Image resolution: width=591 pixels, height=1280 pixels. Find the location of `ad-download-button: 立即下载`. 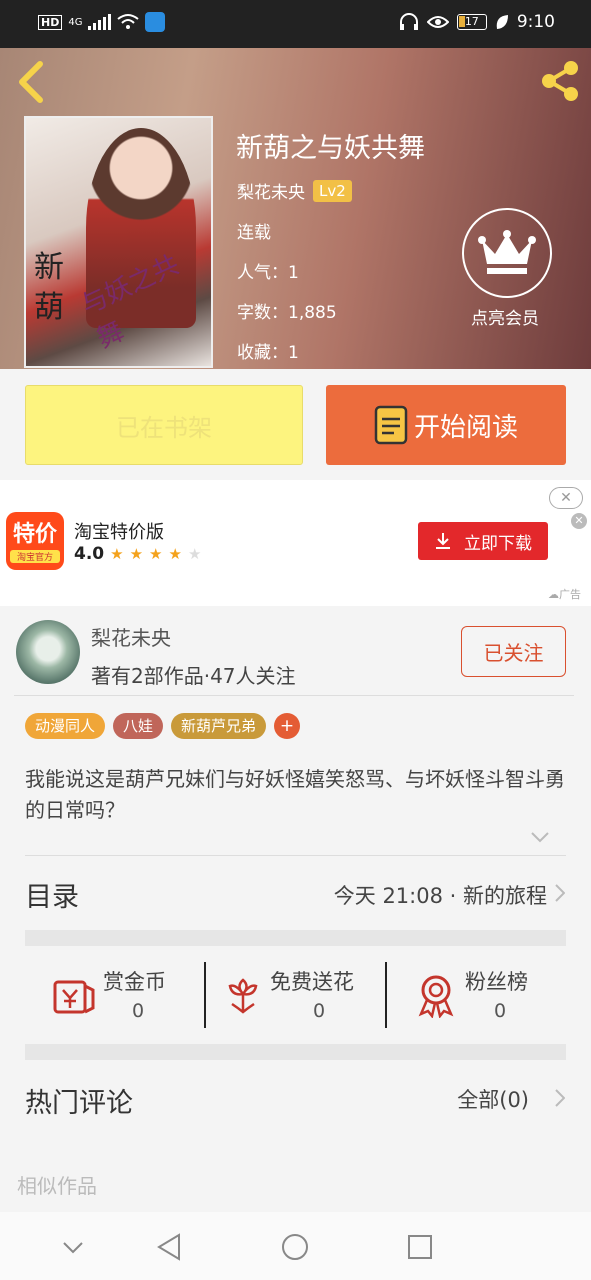

ad-download-button: 立即下载 is located at coordinates (483, 541).